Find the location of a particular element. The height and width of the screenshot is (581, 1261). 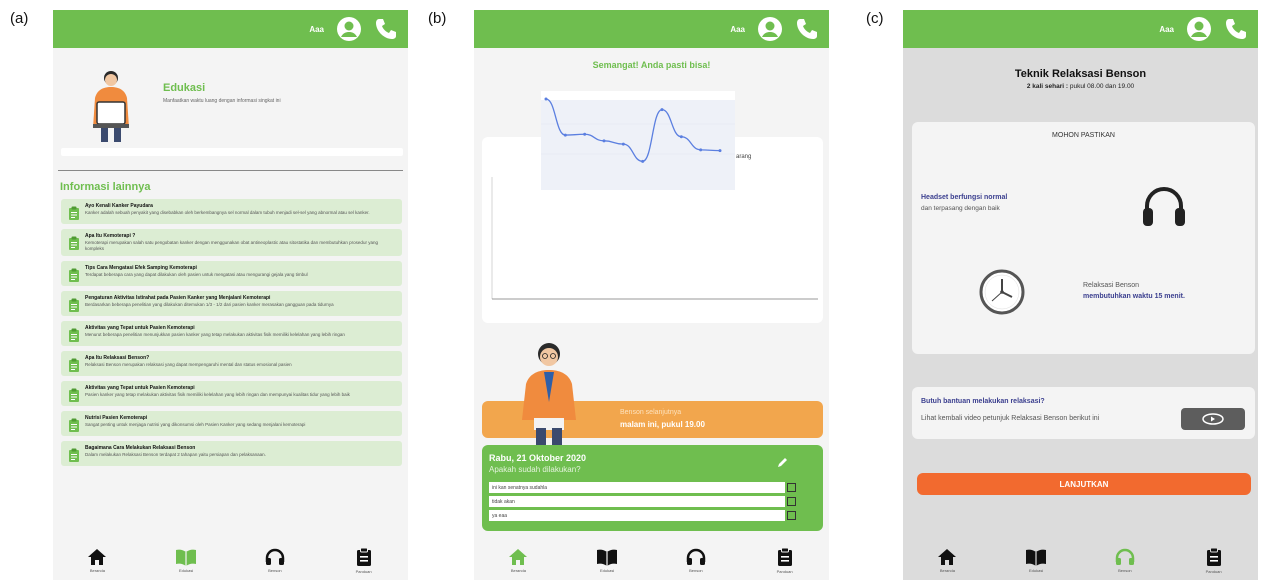

panel-label-a: (a) is located at coordinates (19, 18).